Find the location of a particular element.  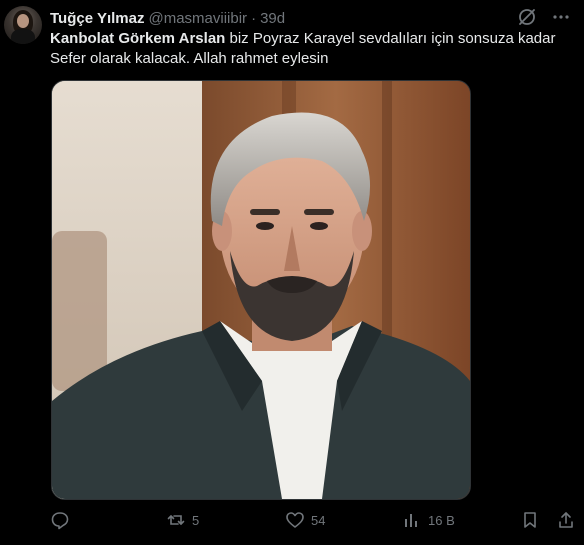

avatar-face is located at coordinates (23, 21).